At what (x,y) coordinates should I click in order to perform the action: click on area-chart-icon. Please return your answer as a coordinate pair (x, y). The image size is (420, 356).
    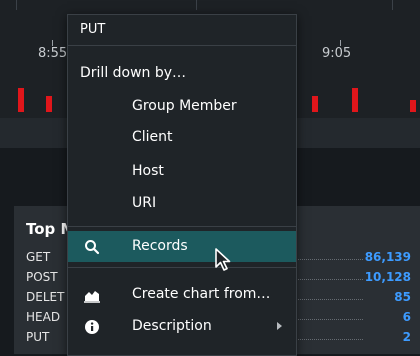
    Looking at the image, I should click on (92, 295).